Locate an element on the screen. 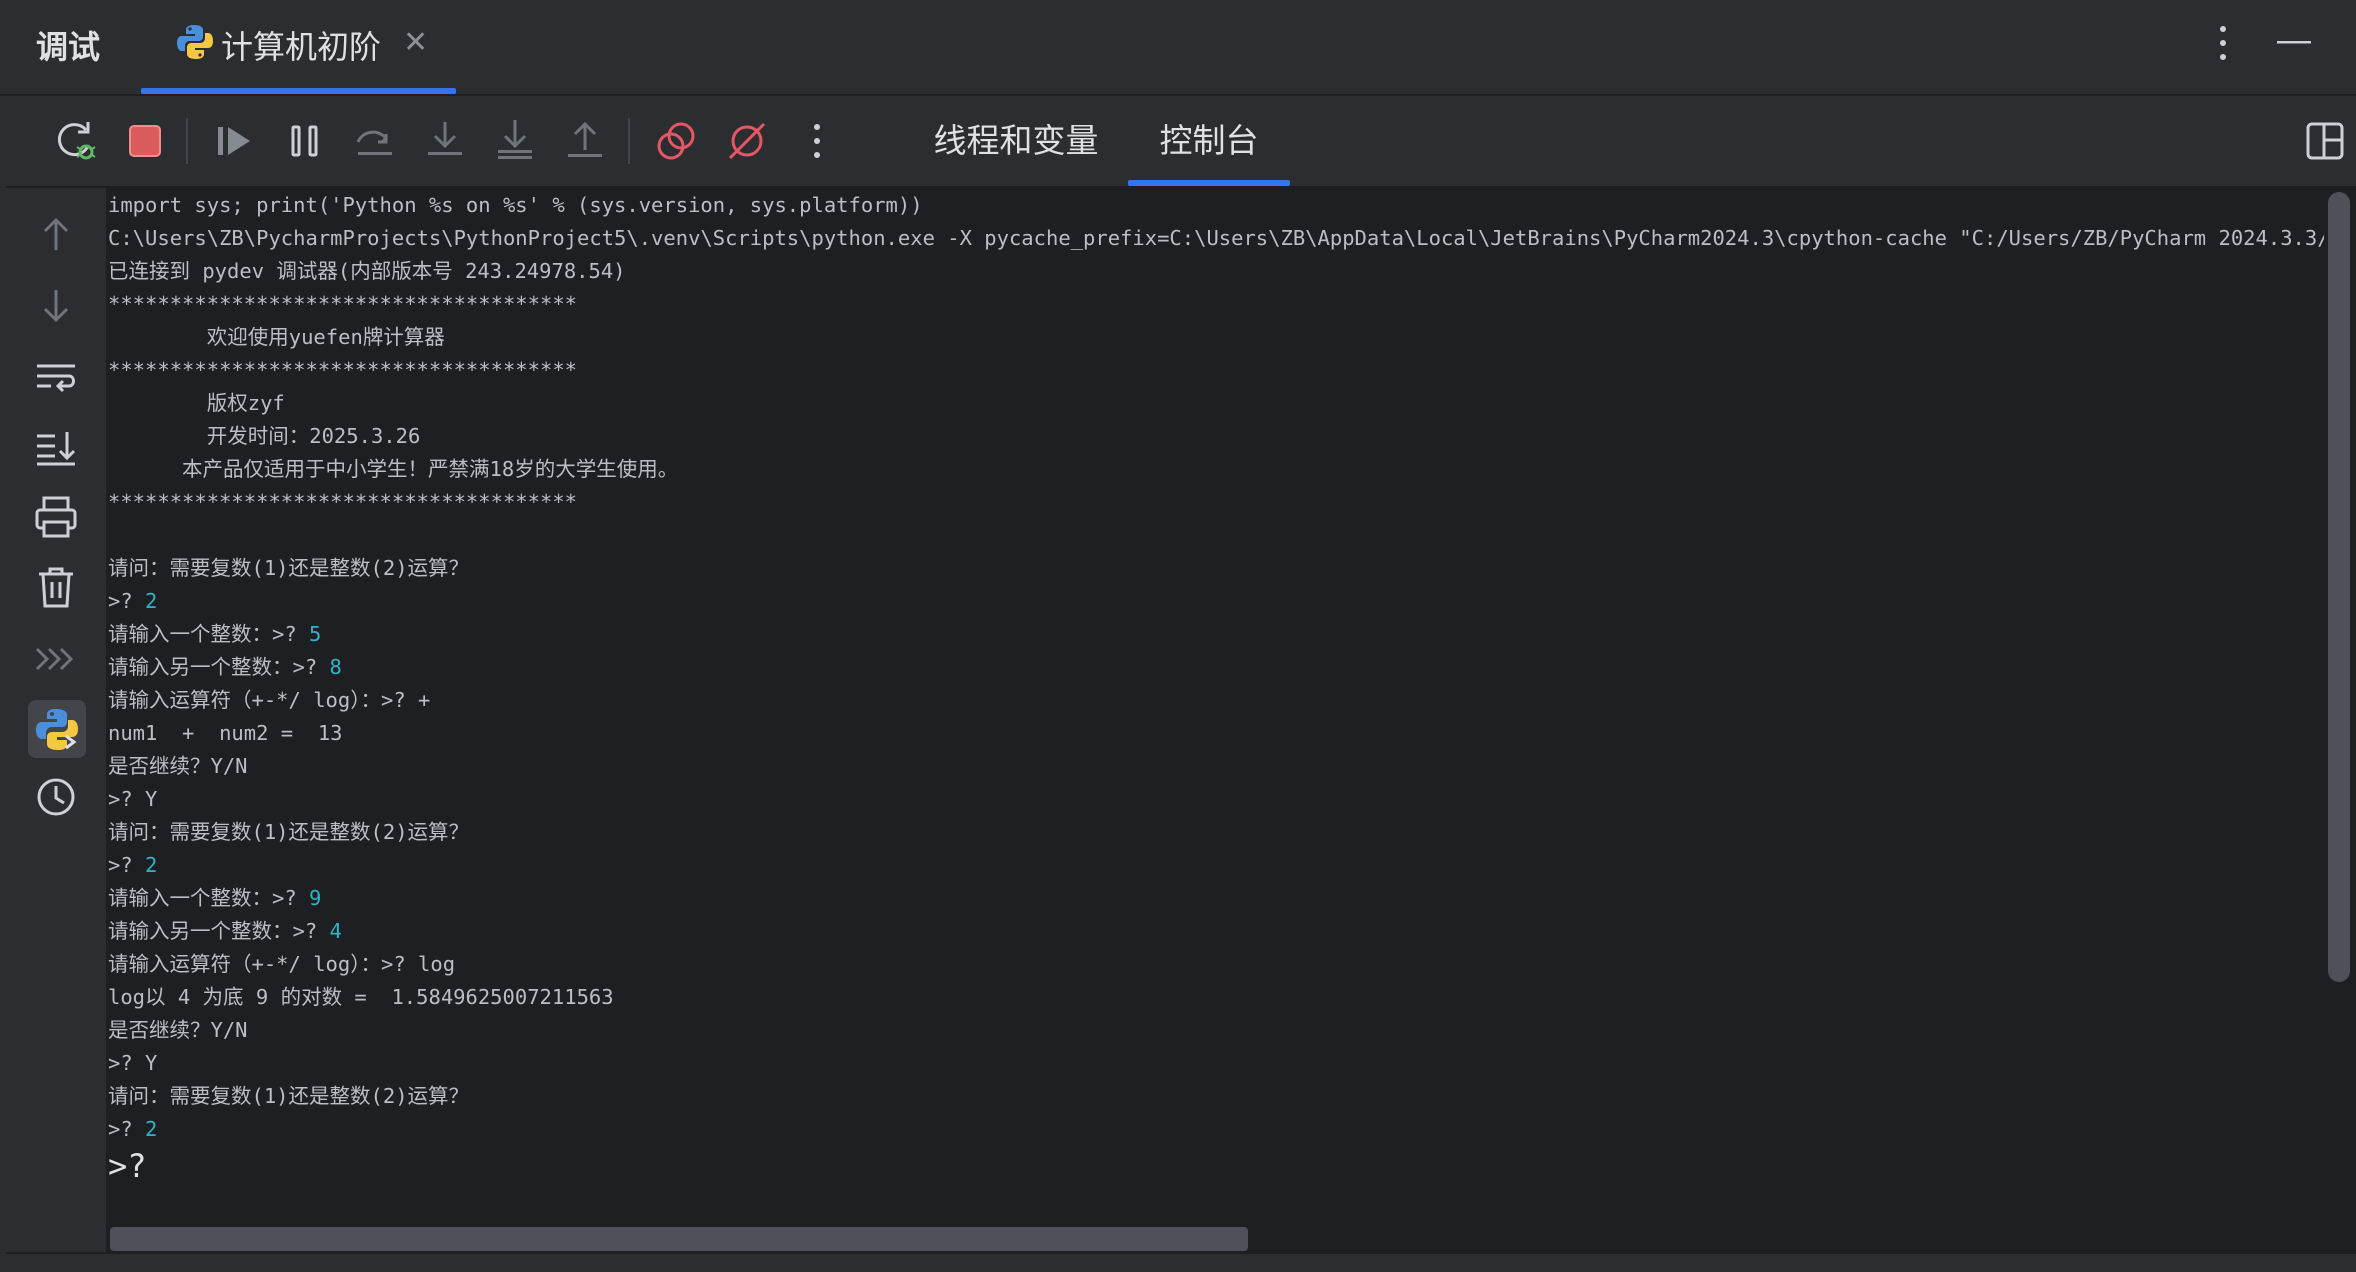  show-prompt-icon is located at coordinates (56, 659).